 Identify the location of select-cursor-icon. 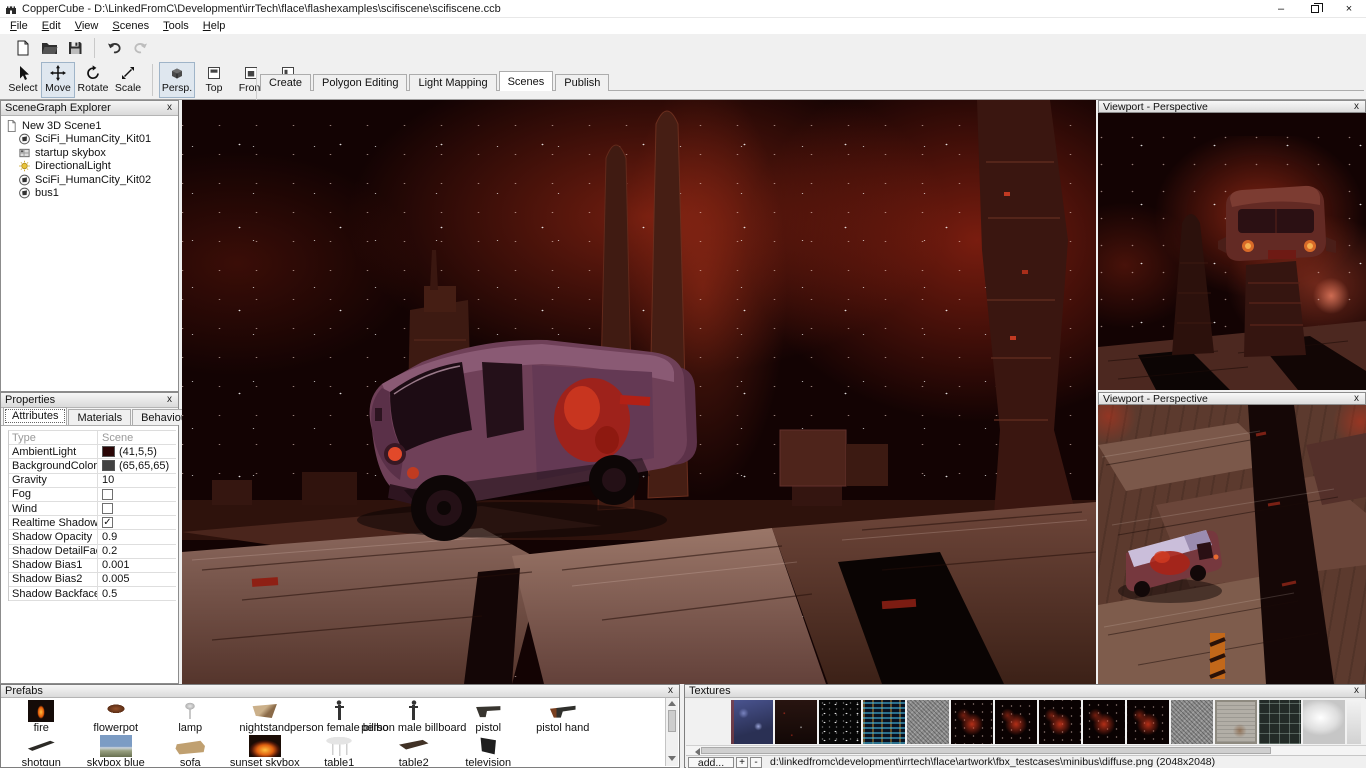
(24, 73).